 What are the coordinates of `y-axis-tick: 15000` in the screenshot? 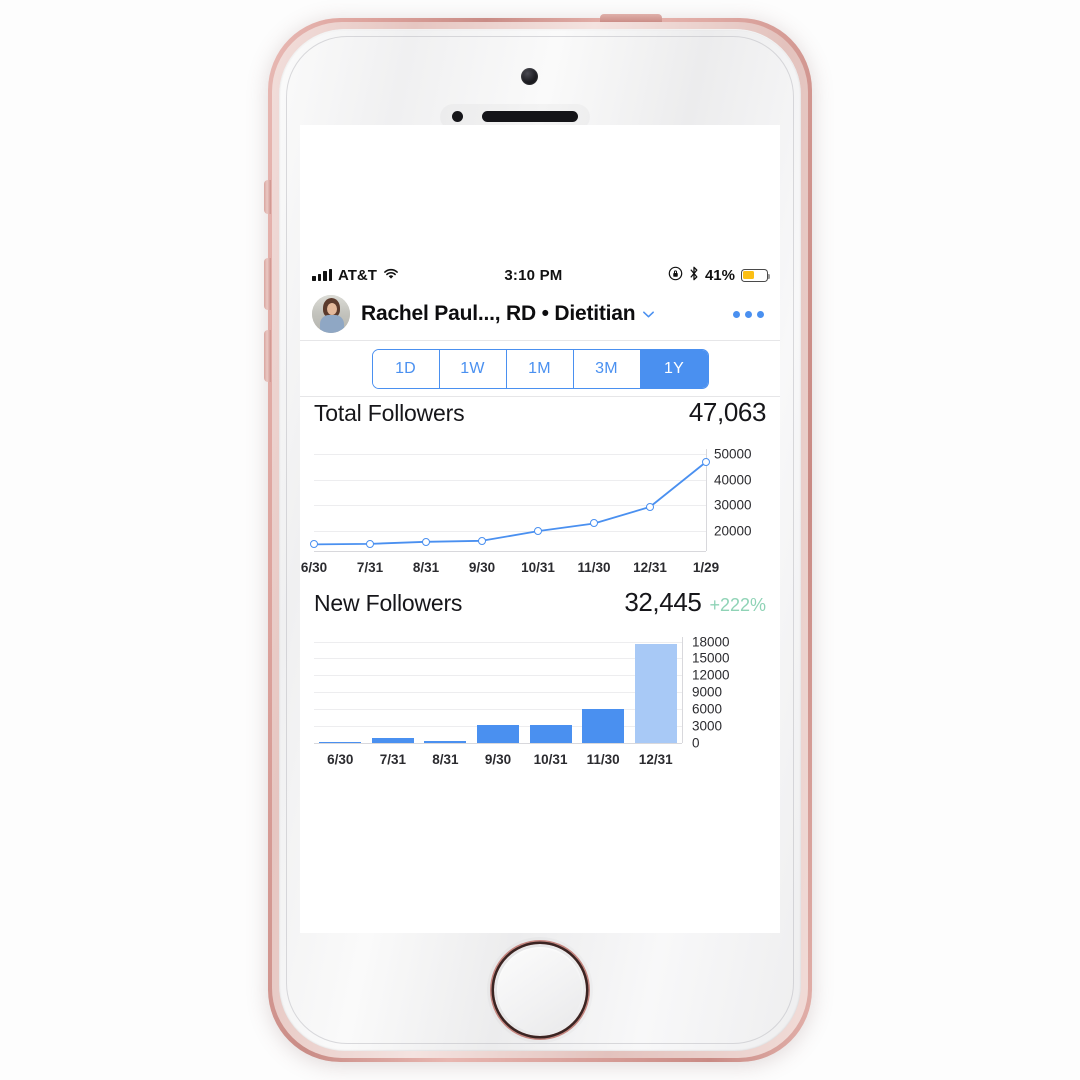 It's located at (711, 658).